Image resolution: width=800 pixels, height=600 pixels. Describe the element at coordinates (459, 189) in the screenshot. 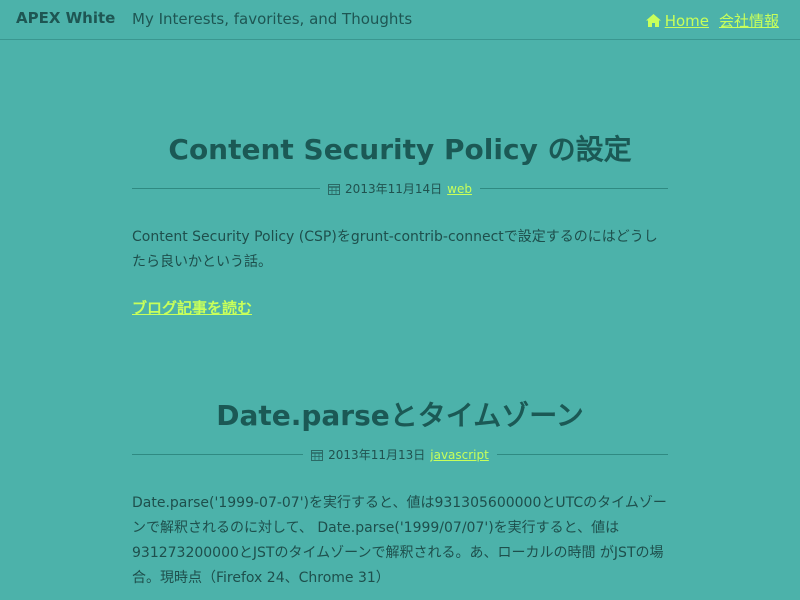

I see `post-tag-link: web` at that location.